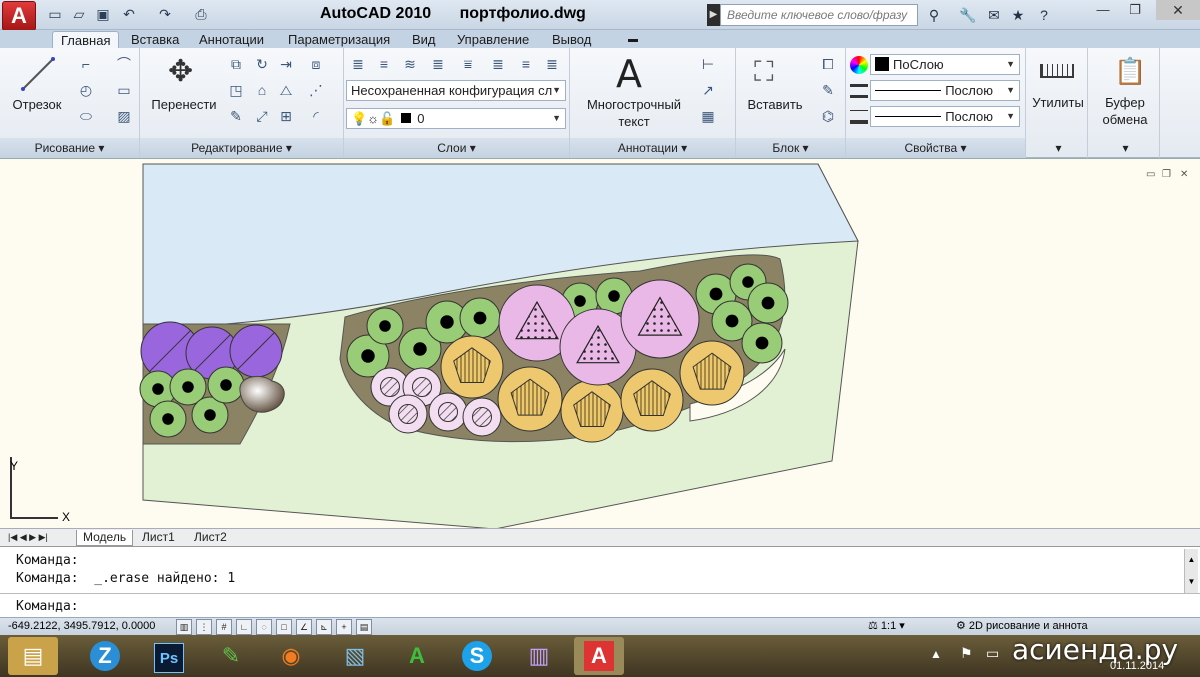 The image size is (1200, 677). I want to click on tab-insert: Вставка, so click(155, 39).